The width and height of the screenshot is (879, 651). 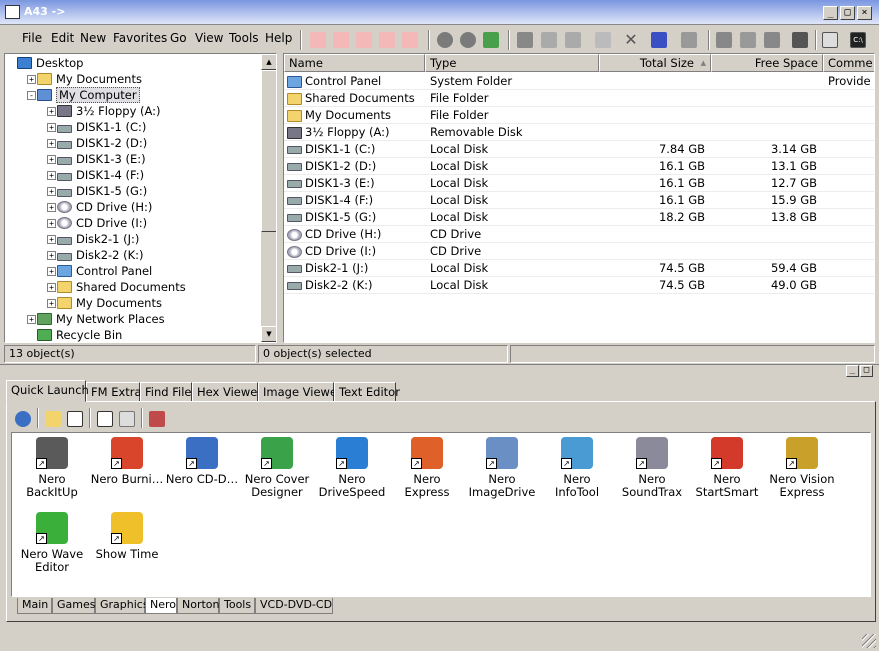 I want to click on tree-item: + DISK1-1 (C:), so click(x=96, y=127).